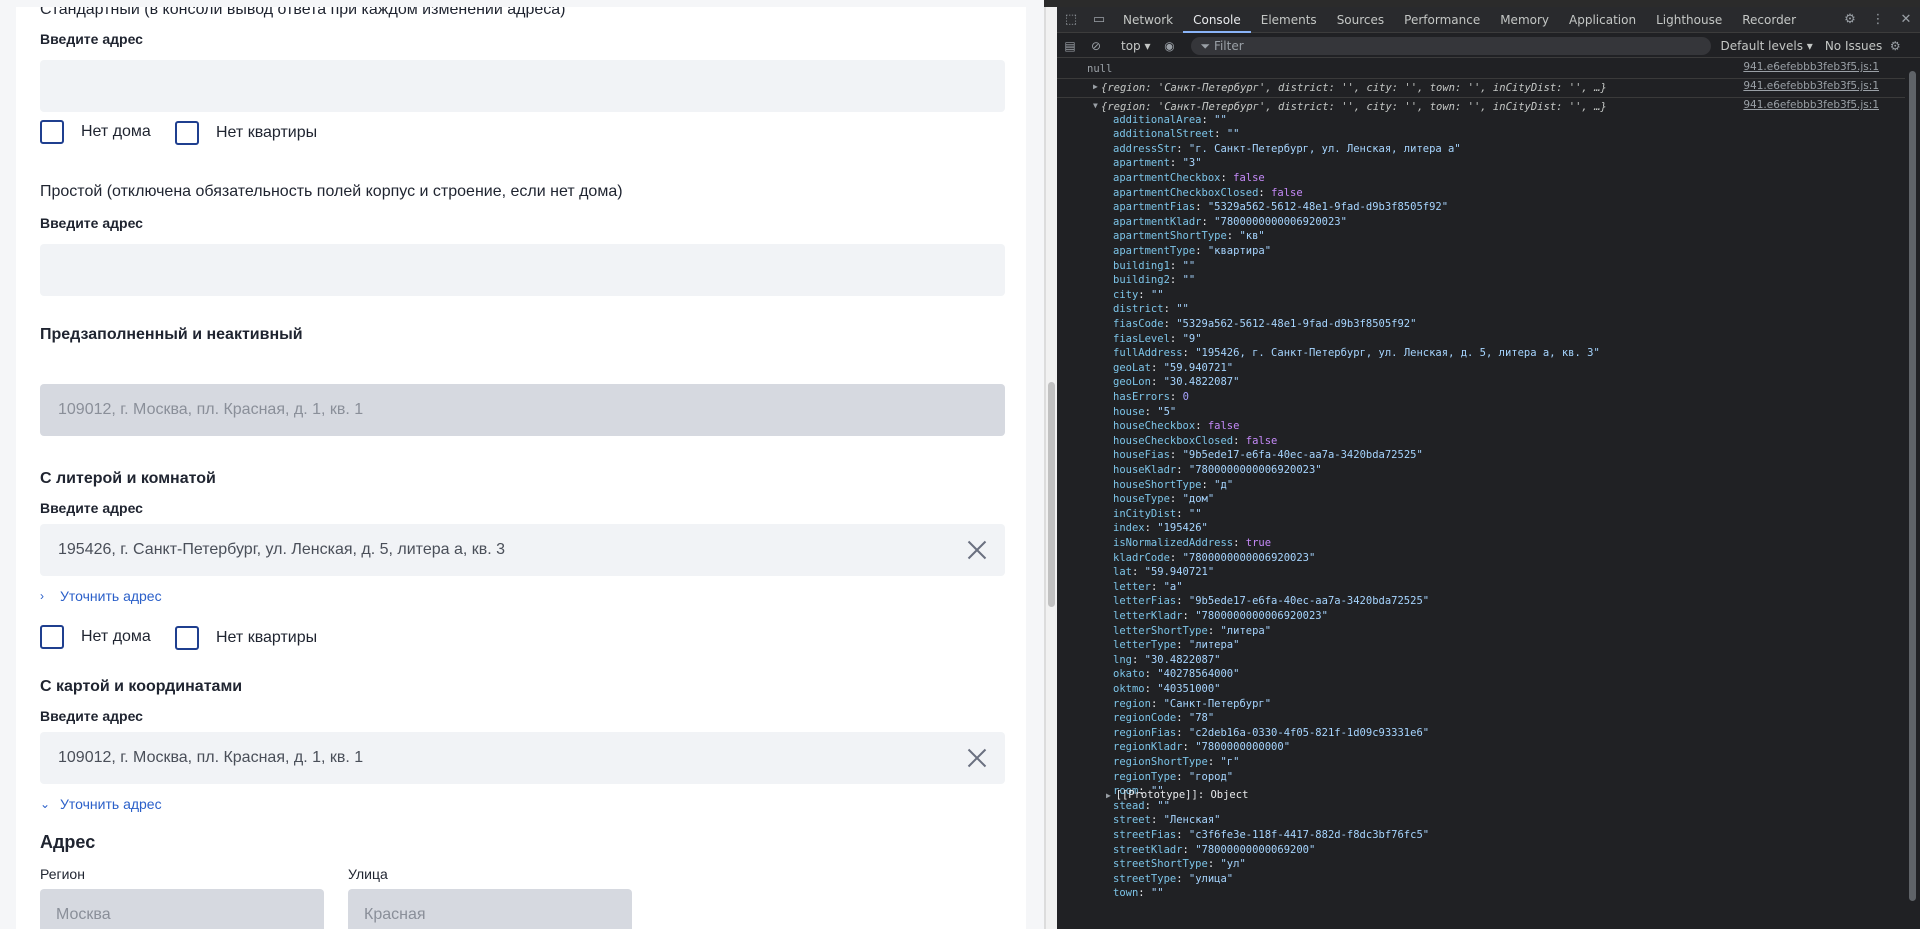 The height and width of the screenshot is (929, 1920). Describe the element at coordinates (1170, 46) in the screenshot. I see `eye-icon: ◉` at that location.